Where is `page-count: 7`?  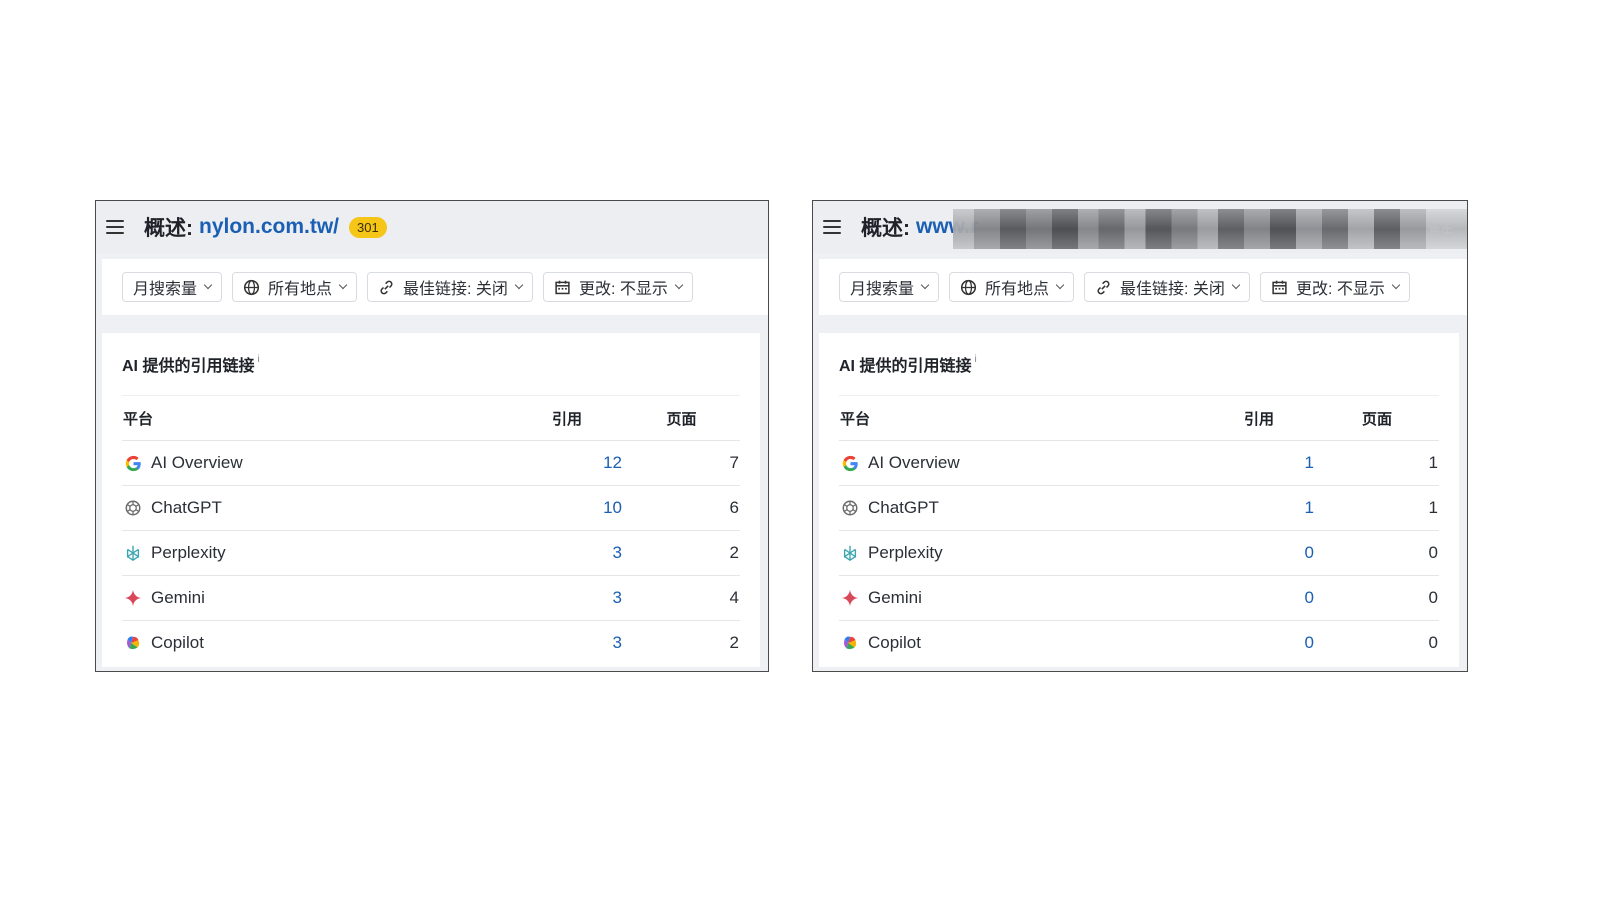
page-count: 7 is located at coordinates (681, 463).